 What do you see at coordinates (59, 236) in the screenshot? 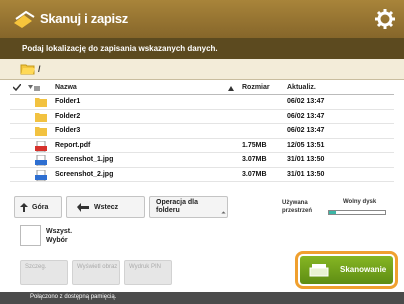
I see `selection-label: Wszyst. Wybór` at bounding box center [59, 236].